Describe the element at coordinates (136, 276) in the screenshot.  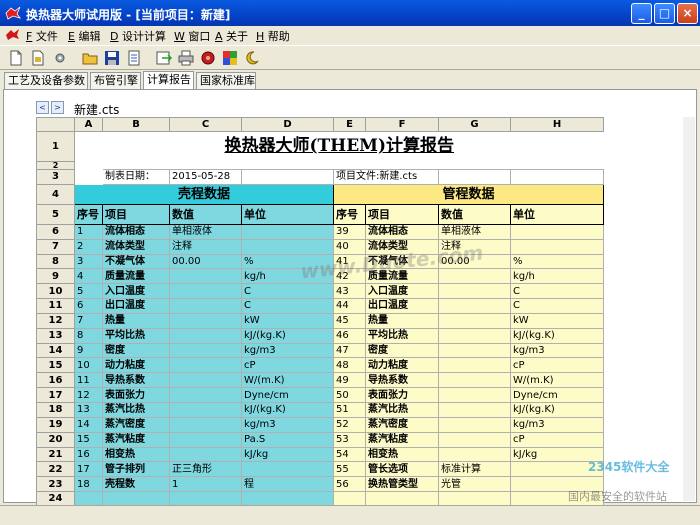
I see `shell-item-cell: 质量流量` at that location.